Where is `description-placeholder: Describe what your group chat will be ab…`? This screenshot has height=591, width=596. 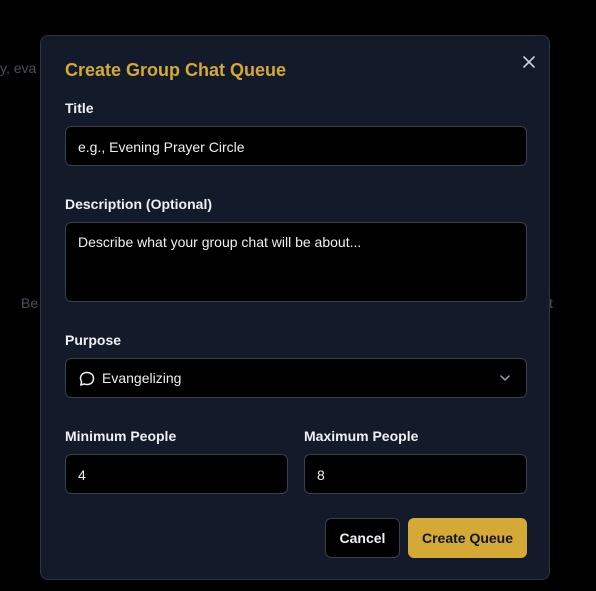
description-placeholder: Describe what your group chat will be ab… is located at coordinates (220, 242).